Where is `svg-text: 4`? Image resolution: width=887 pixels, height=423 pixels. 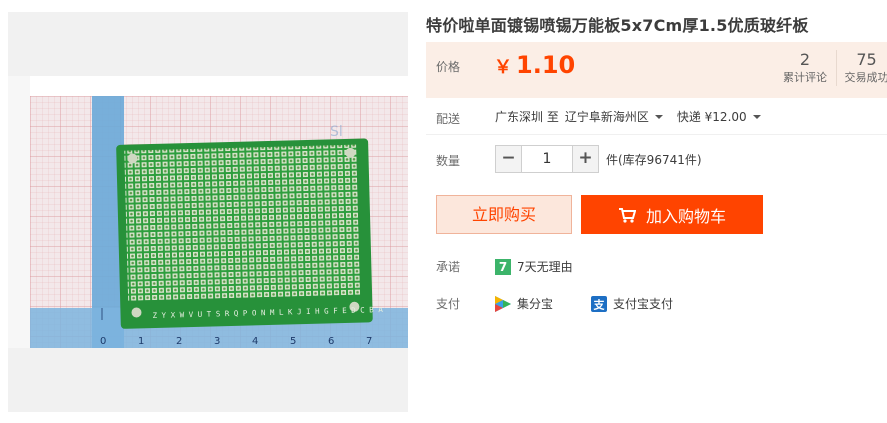
svg-text: 4 is located at coordinates (255, 341).